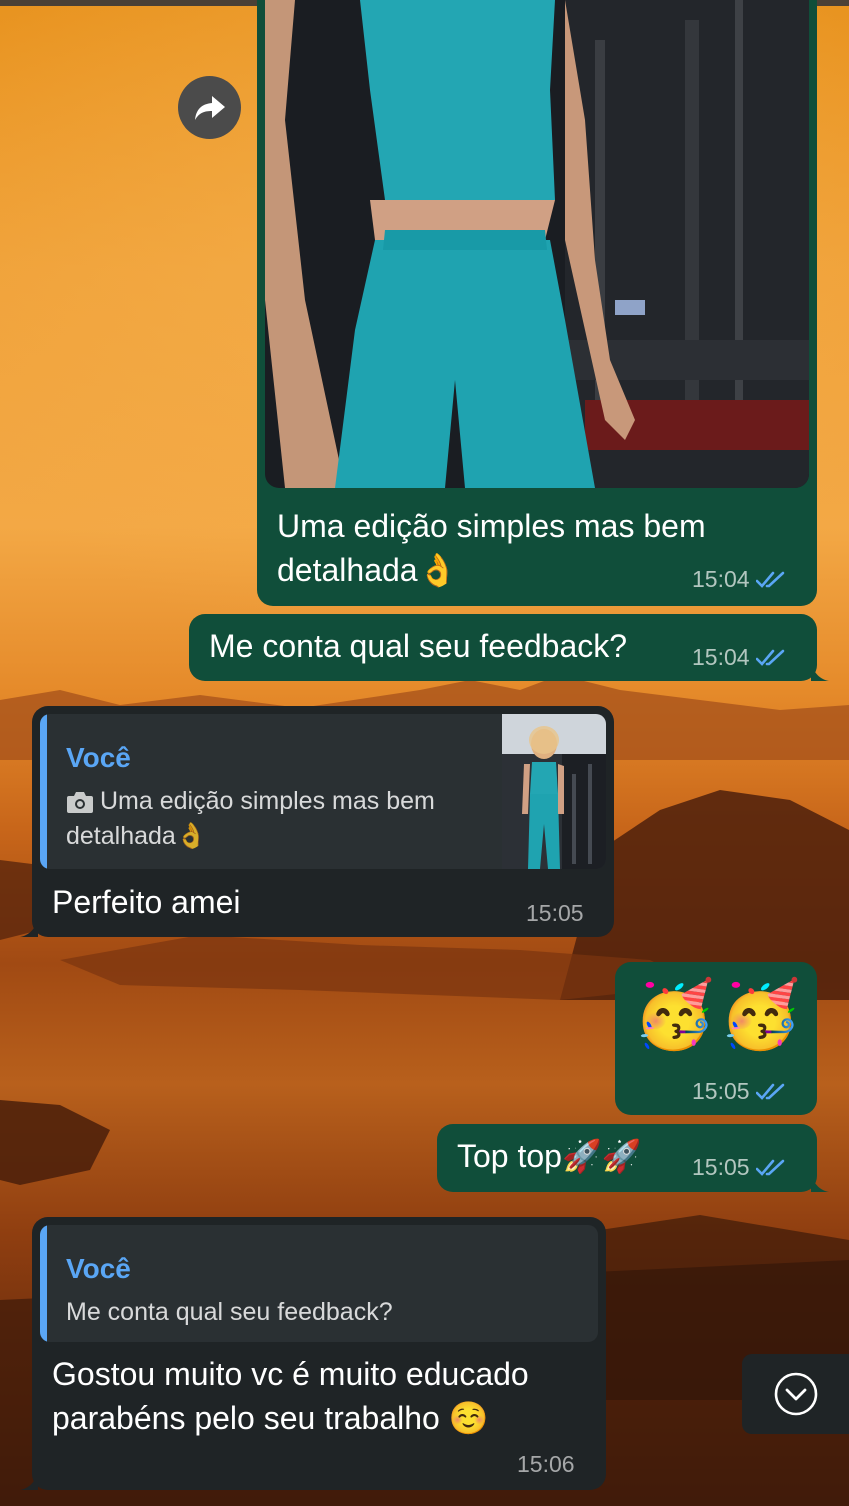 Image resolution: width=849 pixels, height=1506 pixels. What do you see at coordinates (491, 526) in the screenshot?
I see `image-caption-line-1: Uma edição simples mas bem` at bounding box center [491, 526].